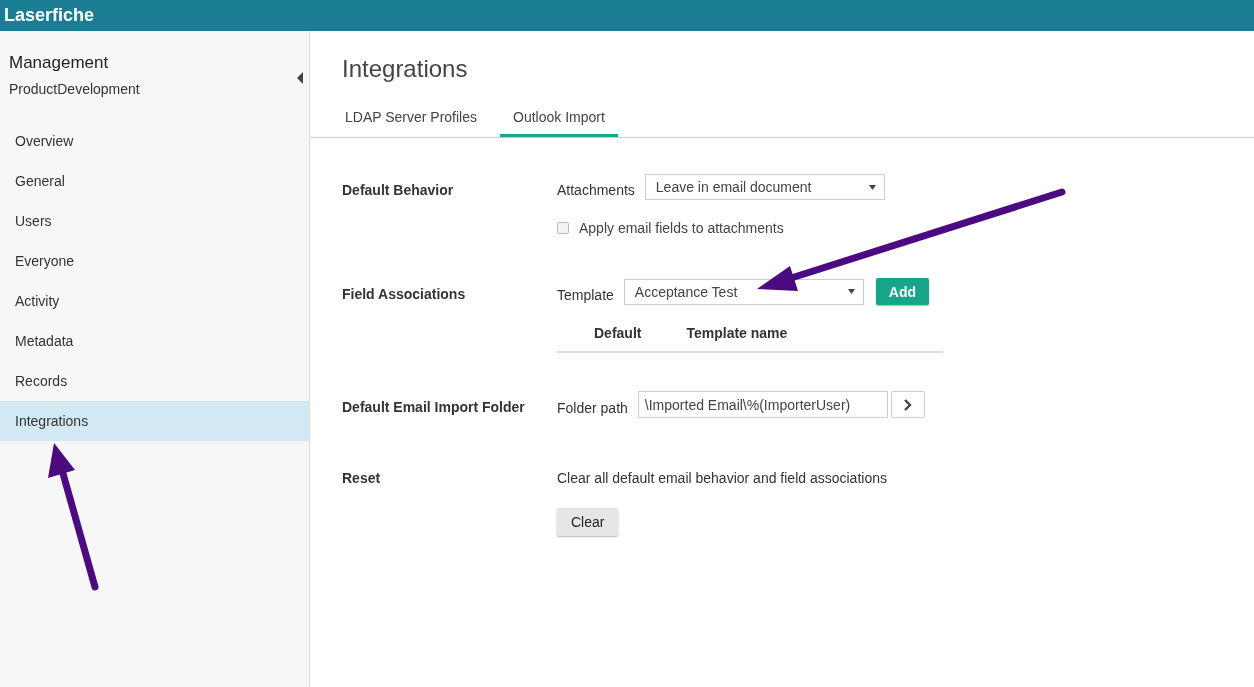 The image size is (1254, 687). I want to click on tab: Outlook Import, so click(559, 119).